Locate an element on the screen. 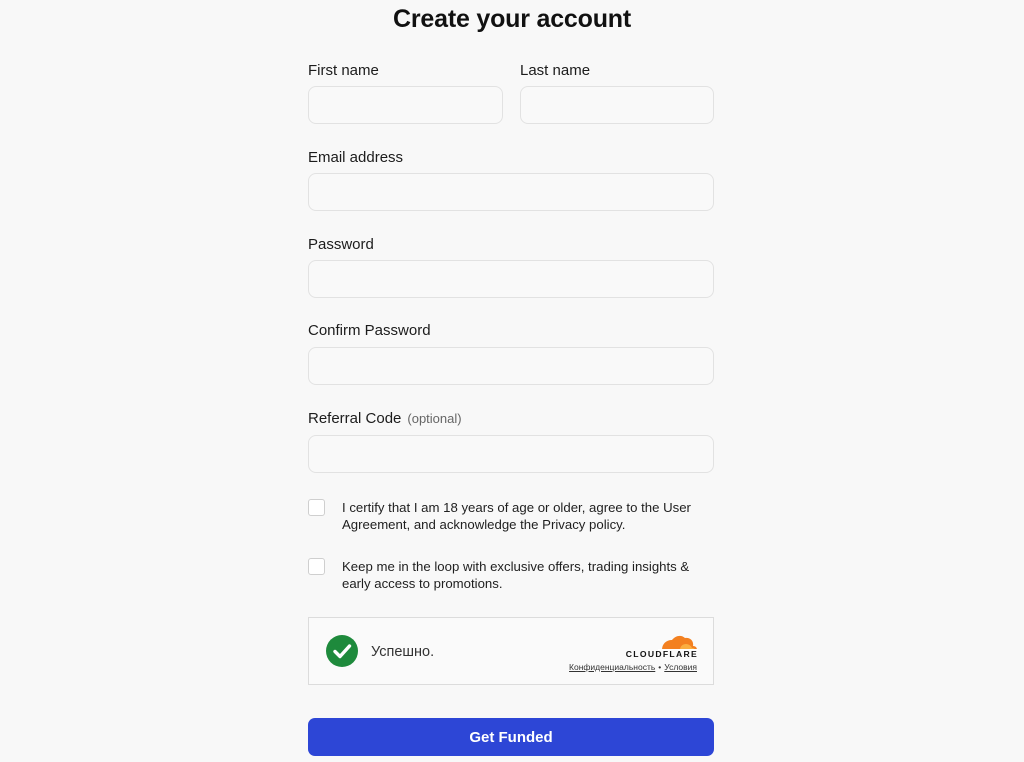 The height and width of the screenshot is (762, 1024). confirm-password-input is located at coordinates (511, 366).